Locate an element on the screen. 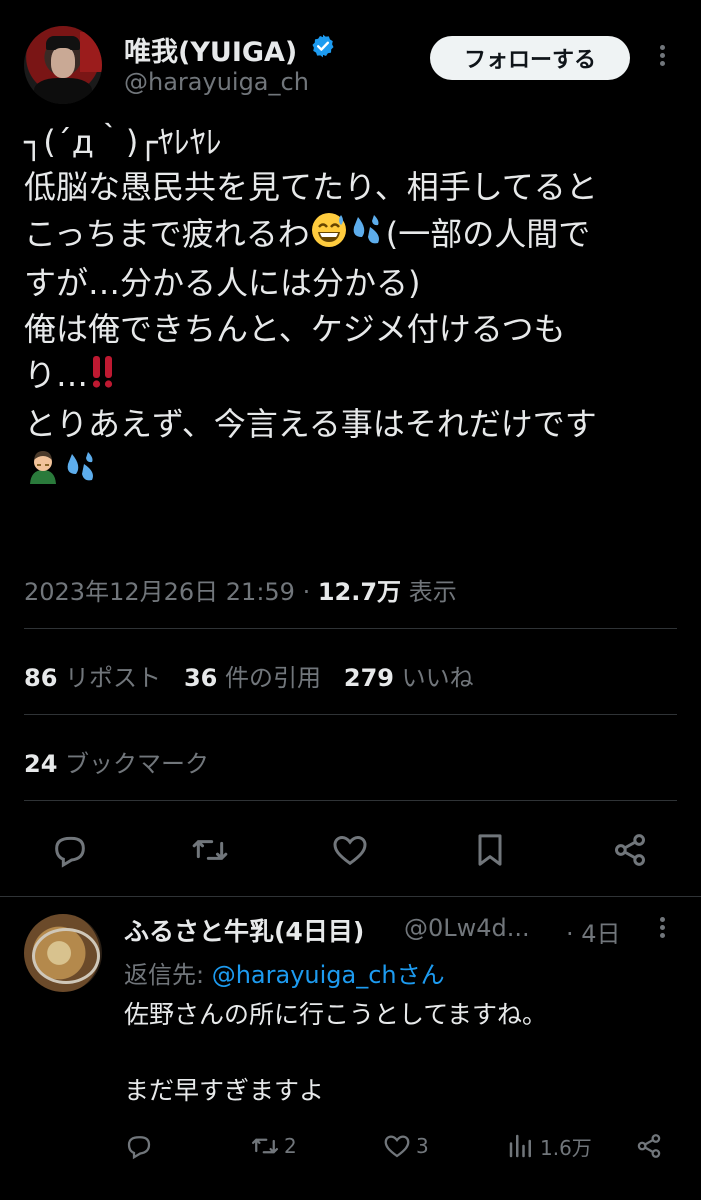 The image size is (701, 1200). reply-button is located at coordinates (70, 850).